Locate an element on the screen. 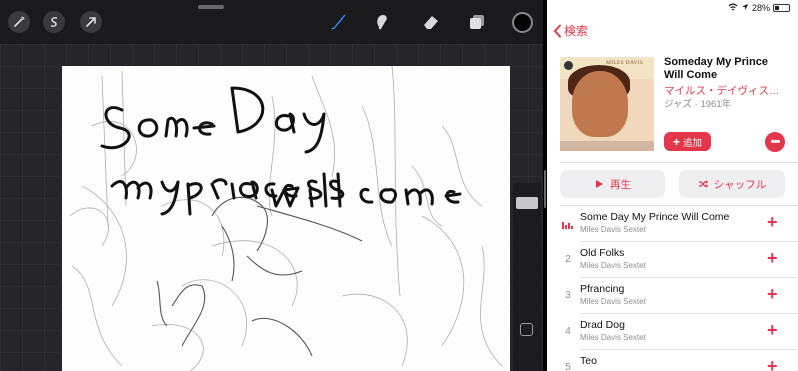 Image resolution: width=798 pixels, height=371 pixels. track-title: Pfrancing is located at coordinates (602, 289).